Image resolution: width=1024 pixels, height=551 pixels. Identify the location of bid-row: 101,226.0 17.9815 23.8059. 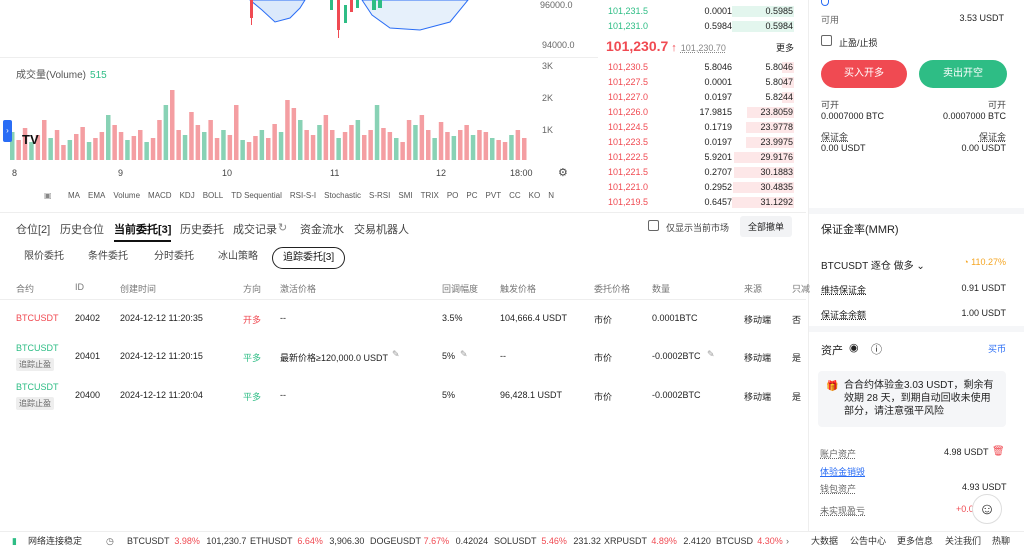
(703, 112).